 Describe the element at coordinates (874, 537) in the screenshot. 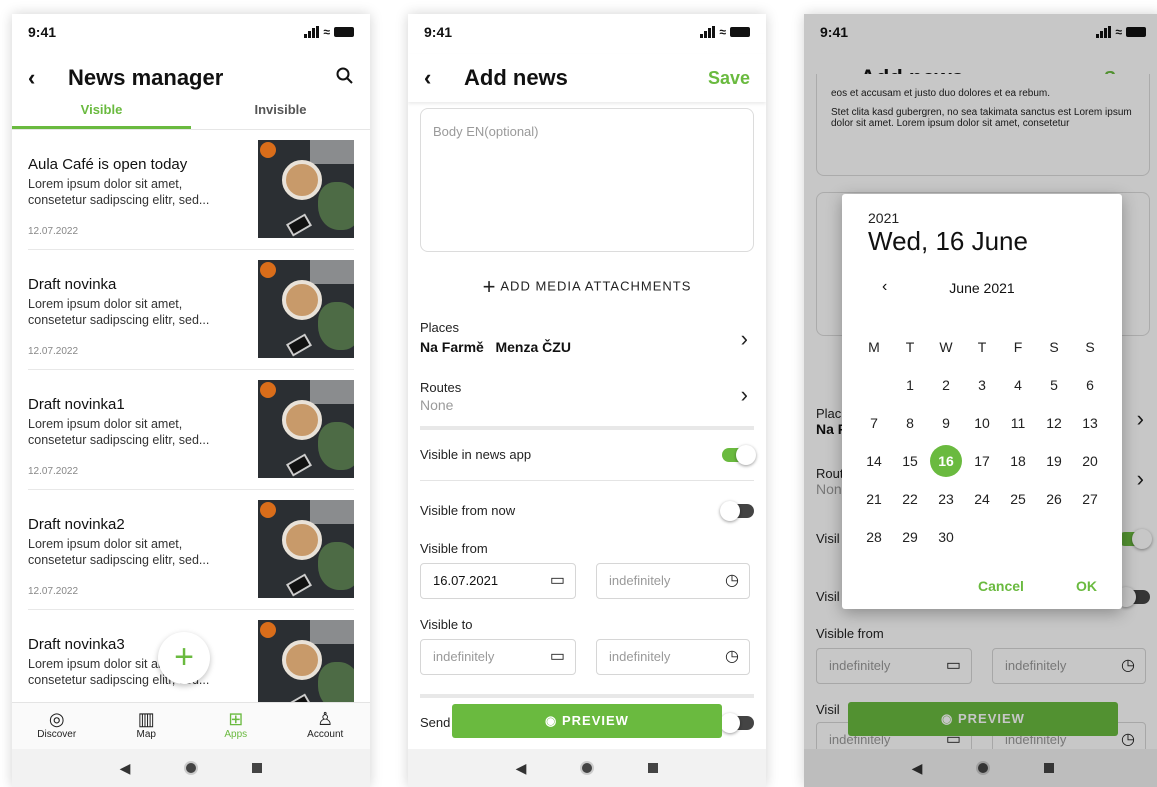

I see `calendar-day: 28` at that location.